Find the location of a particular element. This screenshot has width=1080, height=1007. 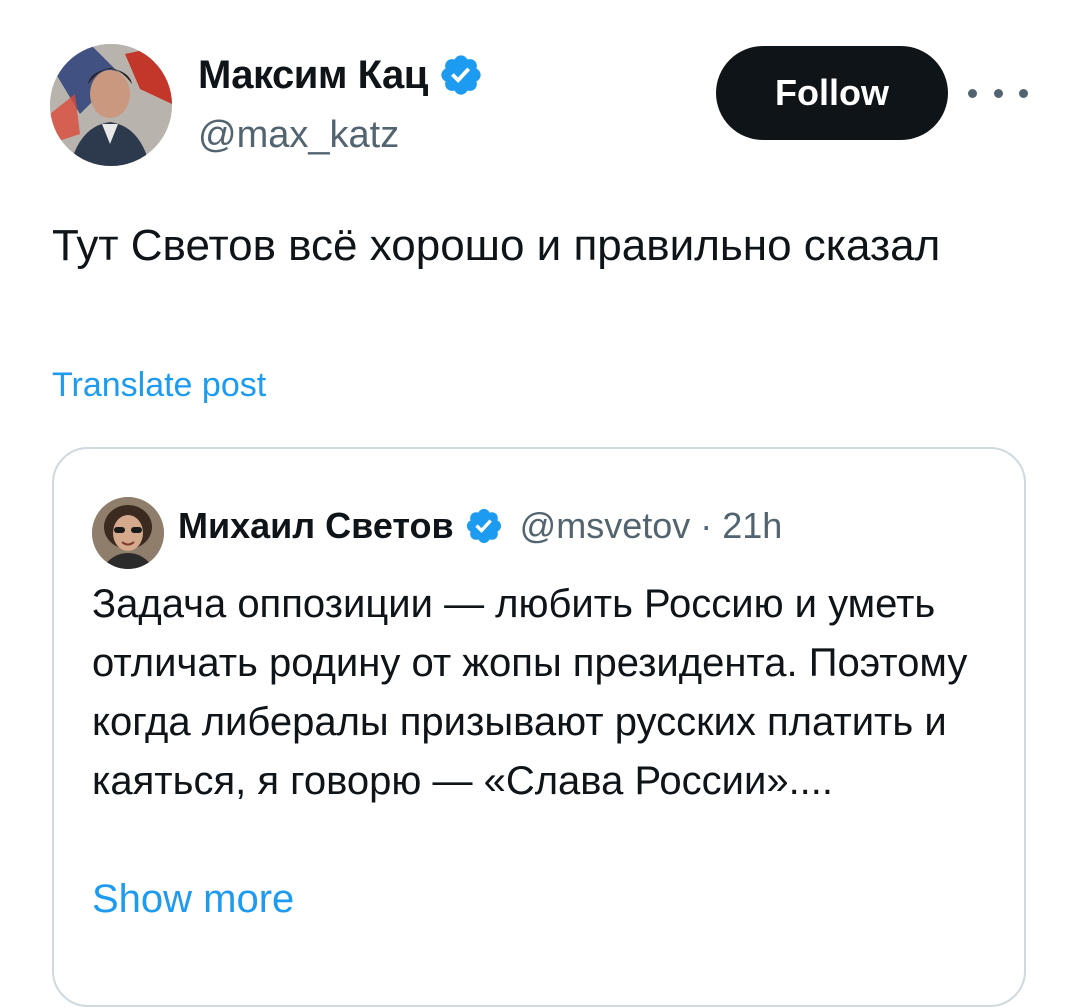

quoted-author-avatar is located at coordinates (128, 533).